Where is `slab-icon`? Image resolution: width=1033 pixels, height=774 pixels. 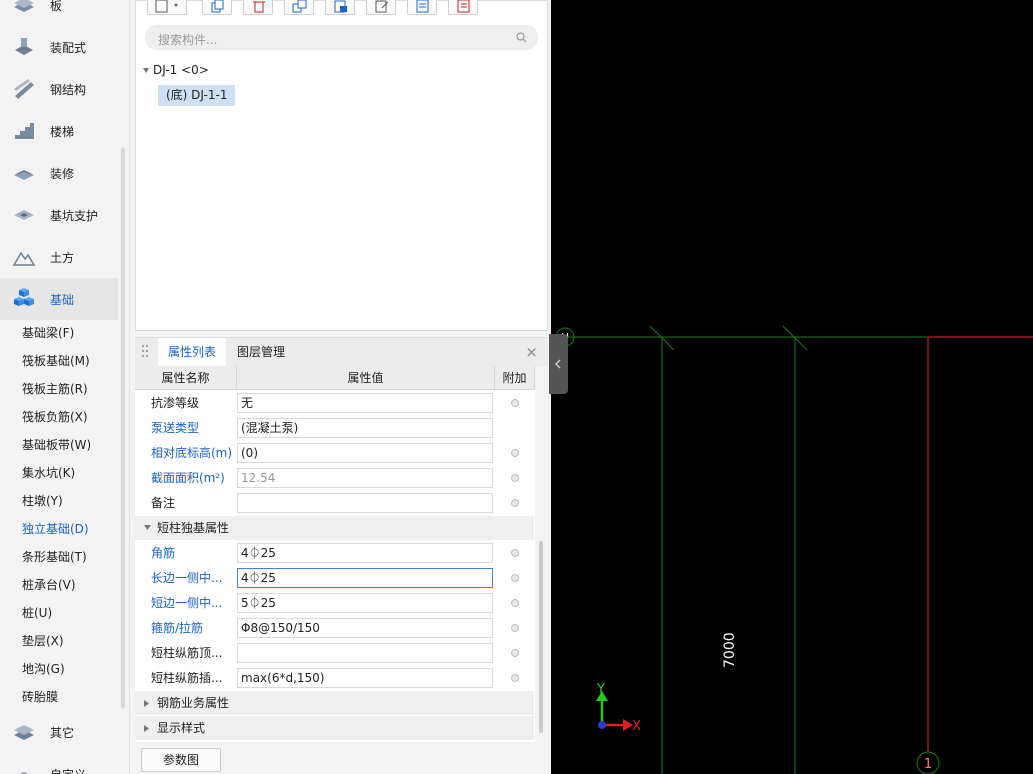 slab-icon is located at coordinates (24, 6).